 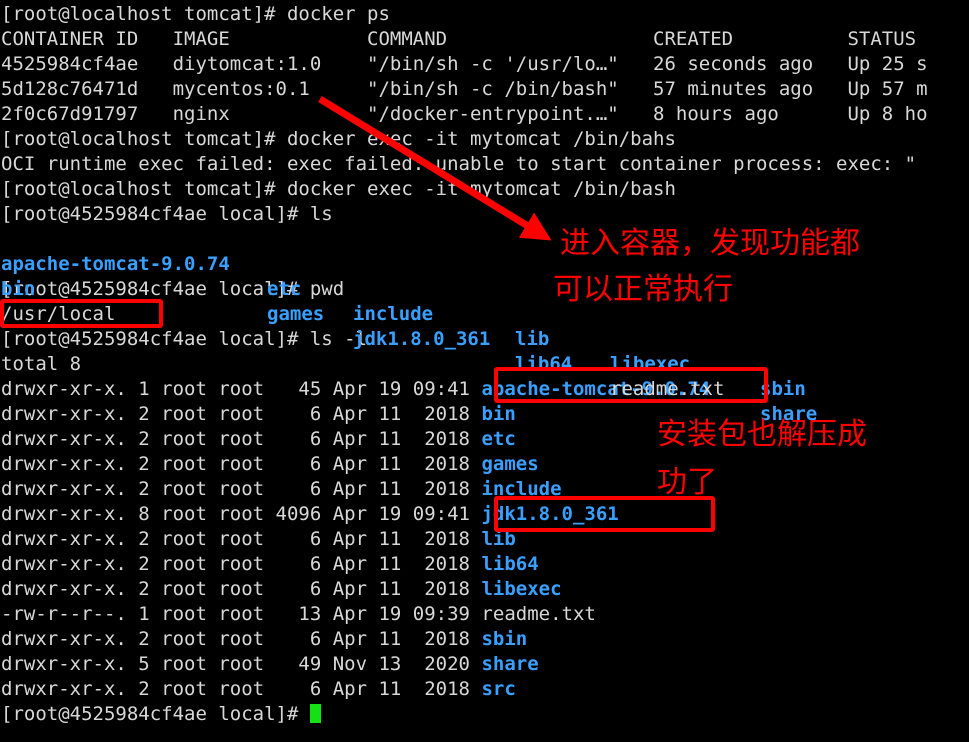 What do you see at coordinates (484, 364) in the screenshot?
I see `terminal-line-total: total 8` at bounding box center [484, 364].